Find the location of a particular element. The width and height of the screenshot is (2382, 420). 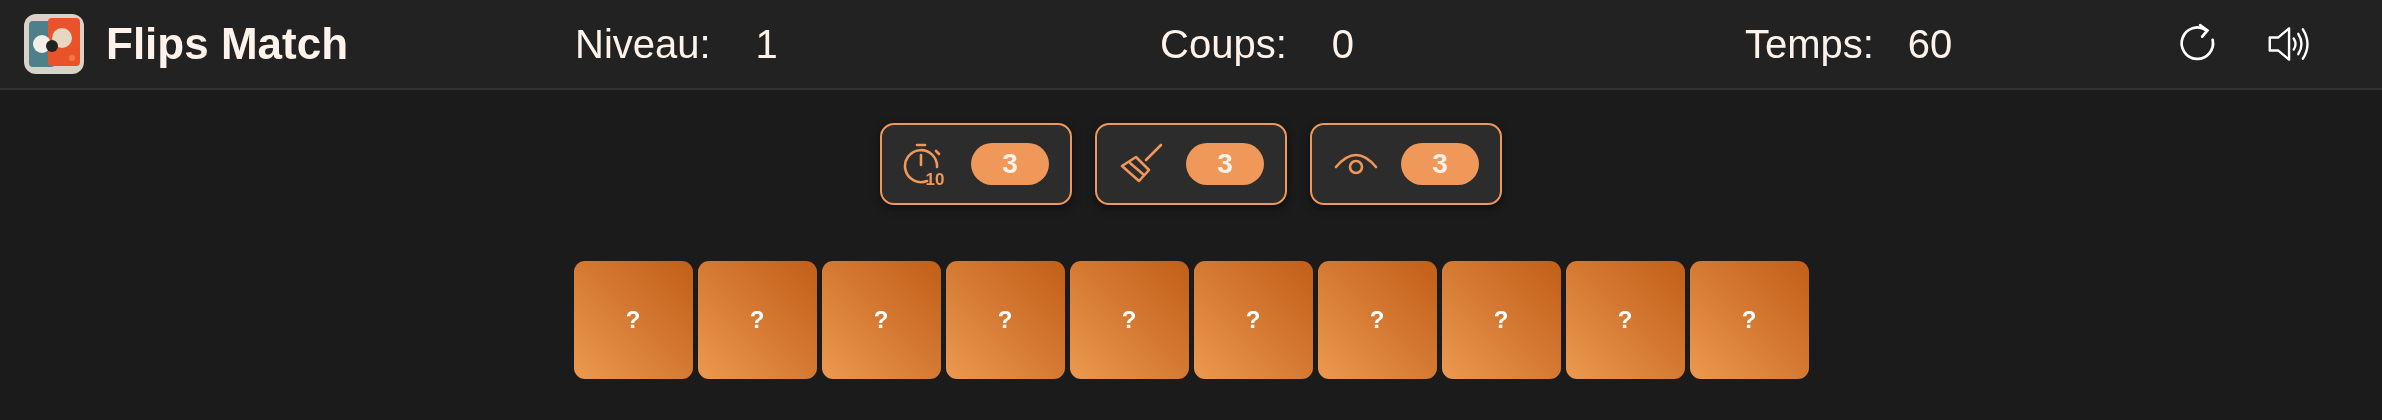

logo-icon is located at coordinates (54, 44).